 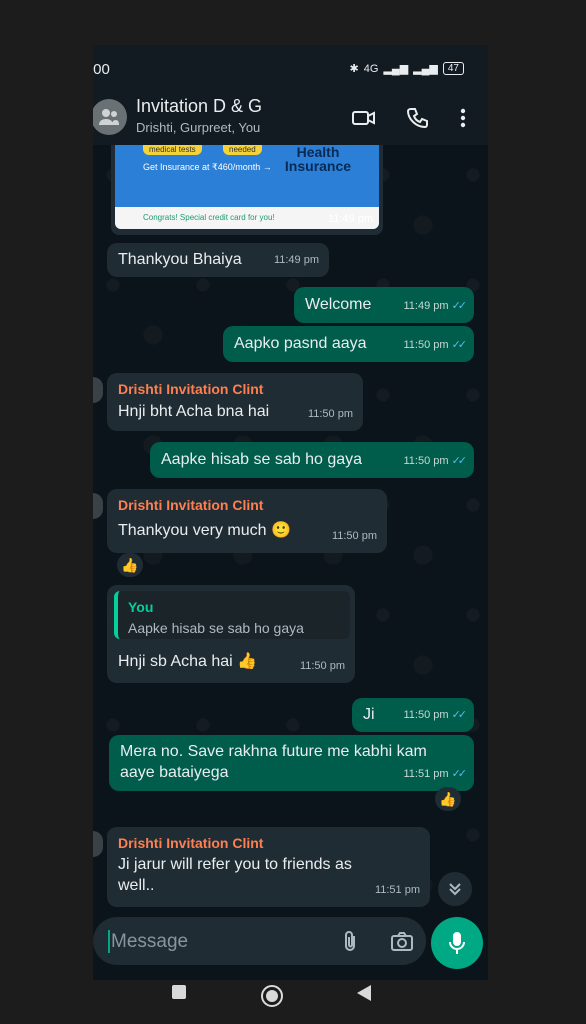 What do you see at coordinates (242, 150) in the screenshot?
I see `banner-tag: needed` at bounding box center [242, 150].